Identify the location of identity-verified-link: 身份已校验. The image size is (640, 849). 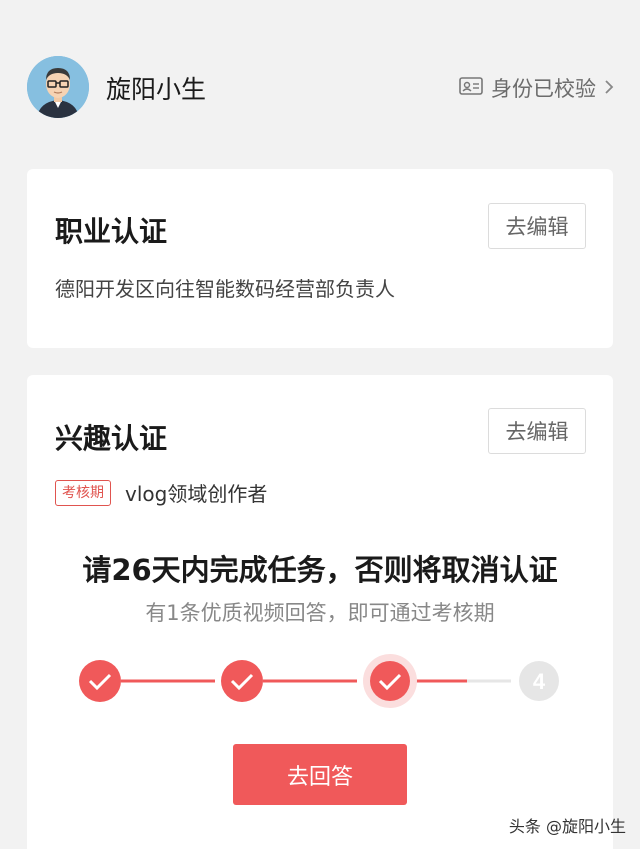
(536, 88).